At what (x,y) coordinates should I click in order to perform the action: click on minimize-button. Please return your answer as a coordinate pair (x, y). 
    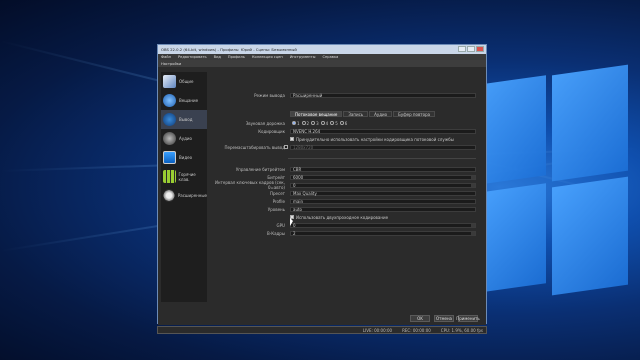
    Looking at the image, I should click on (462, 49).